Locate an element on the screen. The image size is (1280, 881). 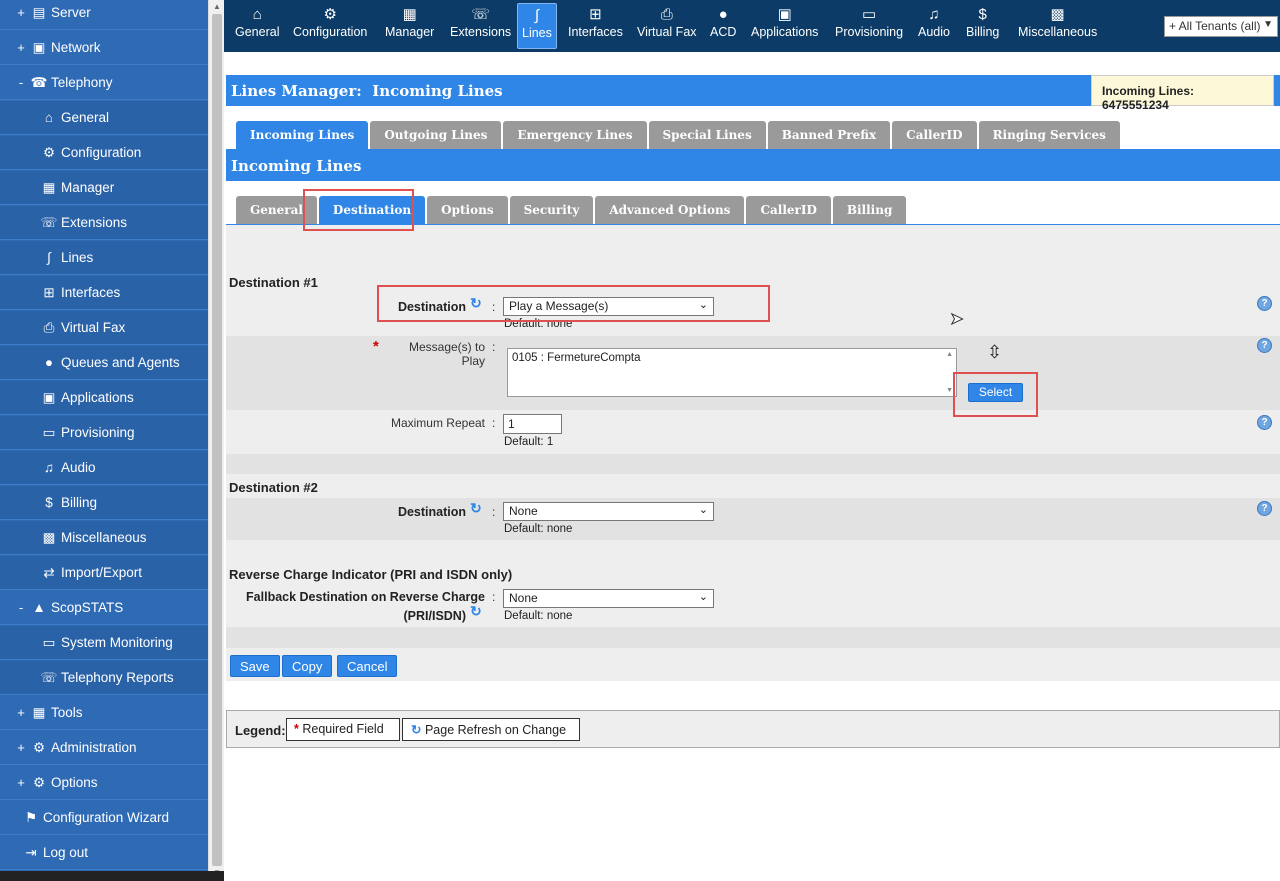
sidebar-item-miscellaneous: ▩ Miscellaneous is located at coordinates (104, 538).